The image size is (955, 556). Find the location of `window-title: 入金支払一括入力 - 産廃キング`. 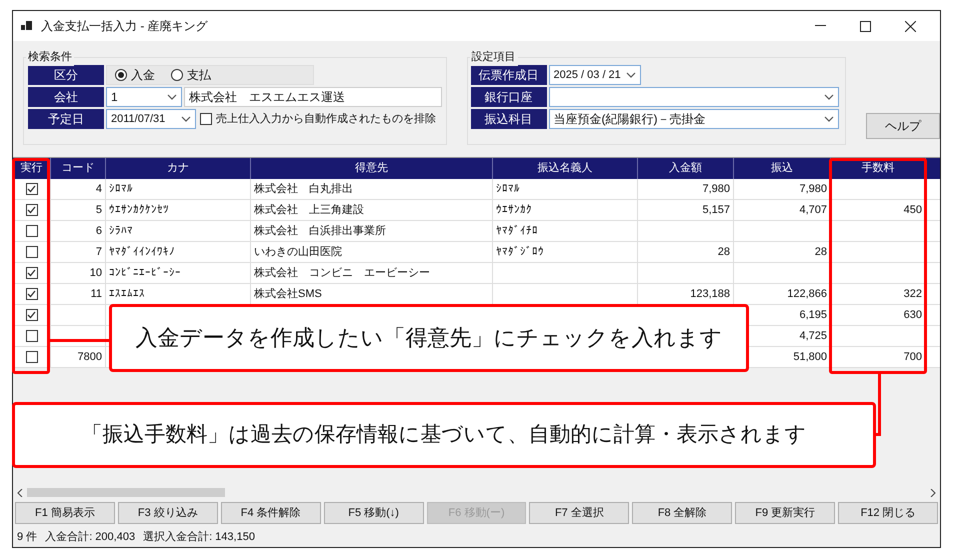

window-title: 入金支払一括入力 - 産廃キング is located at coordinates (124, 26).